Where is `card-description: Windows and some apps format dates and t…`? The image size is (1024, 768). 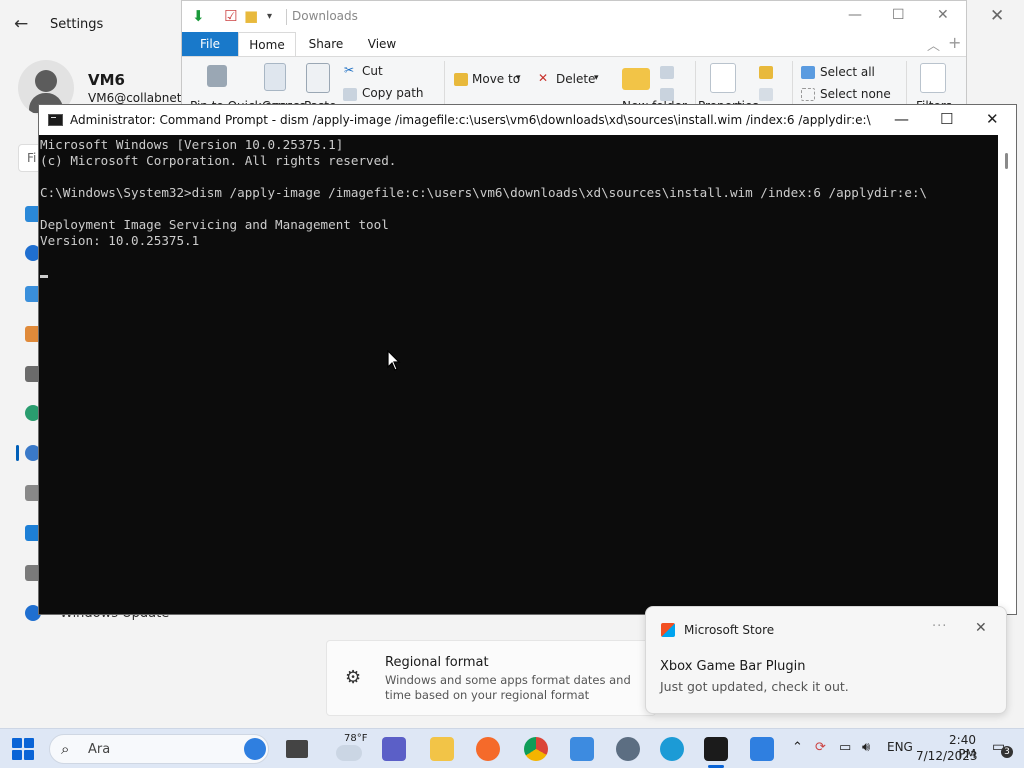
card-description: Windows and some apps format dates and t… is located at coordinates (508, 687).